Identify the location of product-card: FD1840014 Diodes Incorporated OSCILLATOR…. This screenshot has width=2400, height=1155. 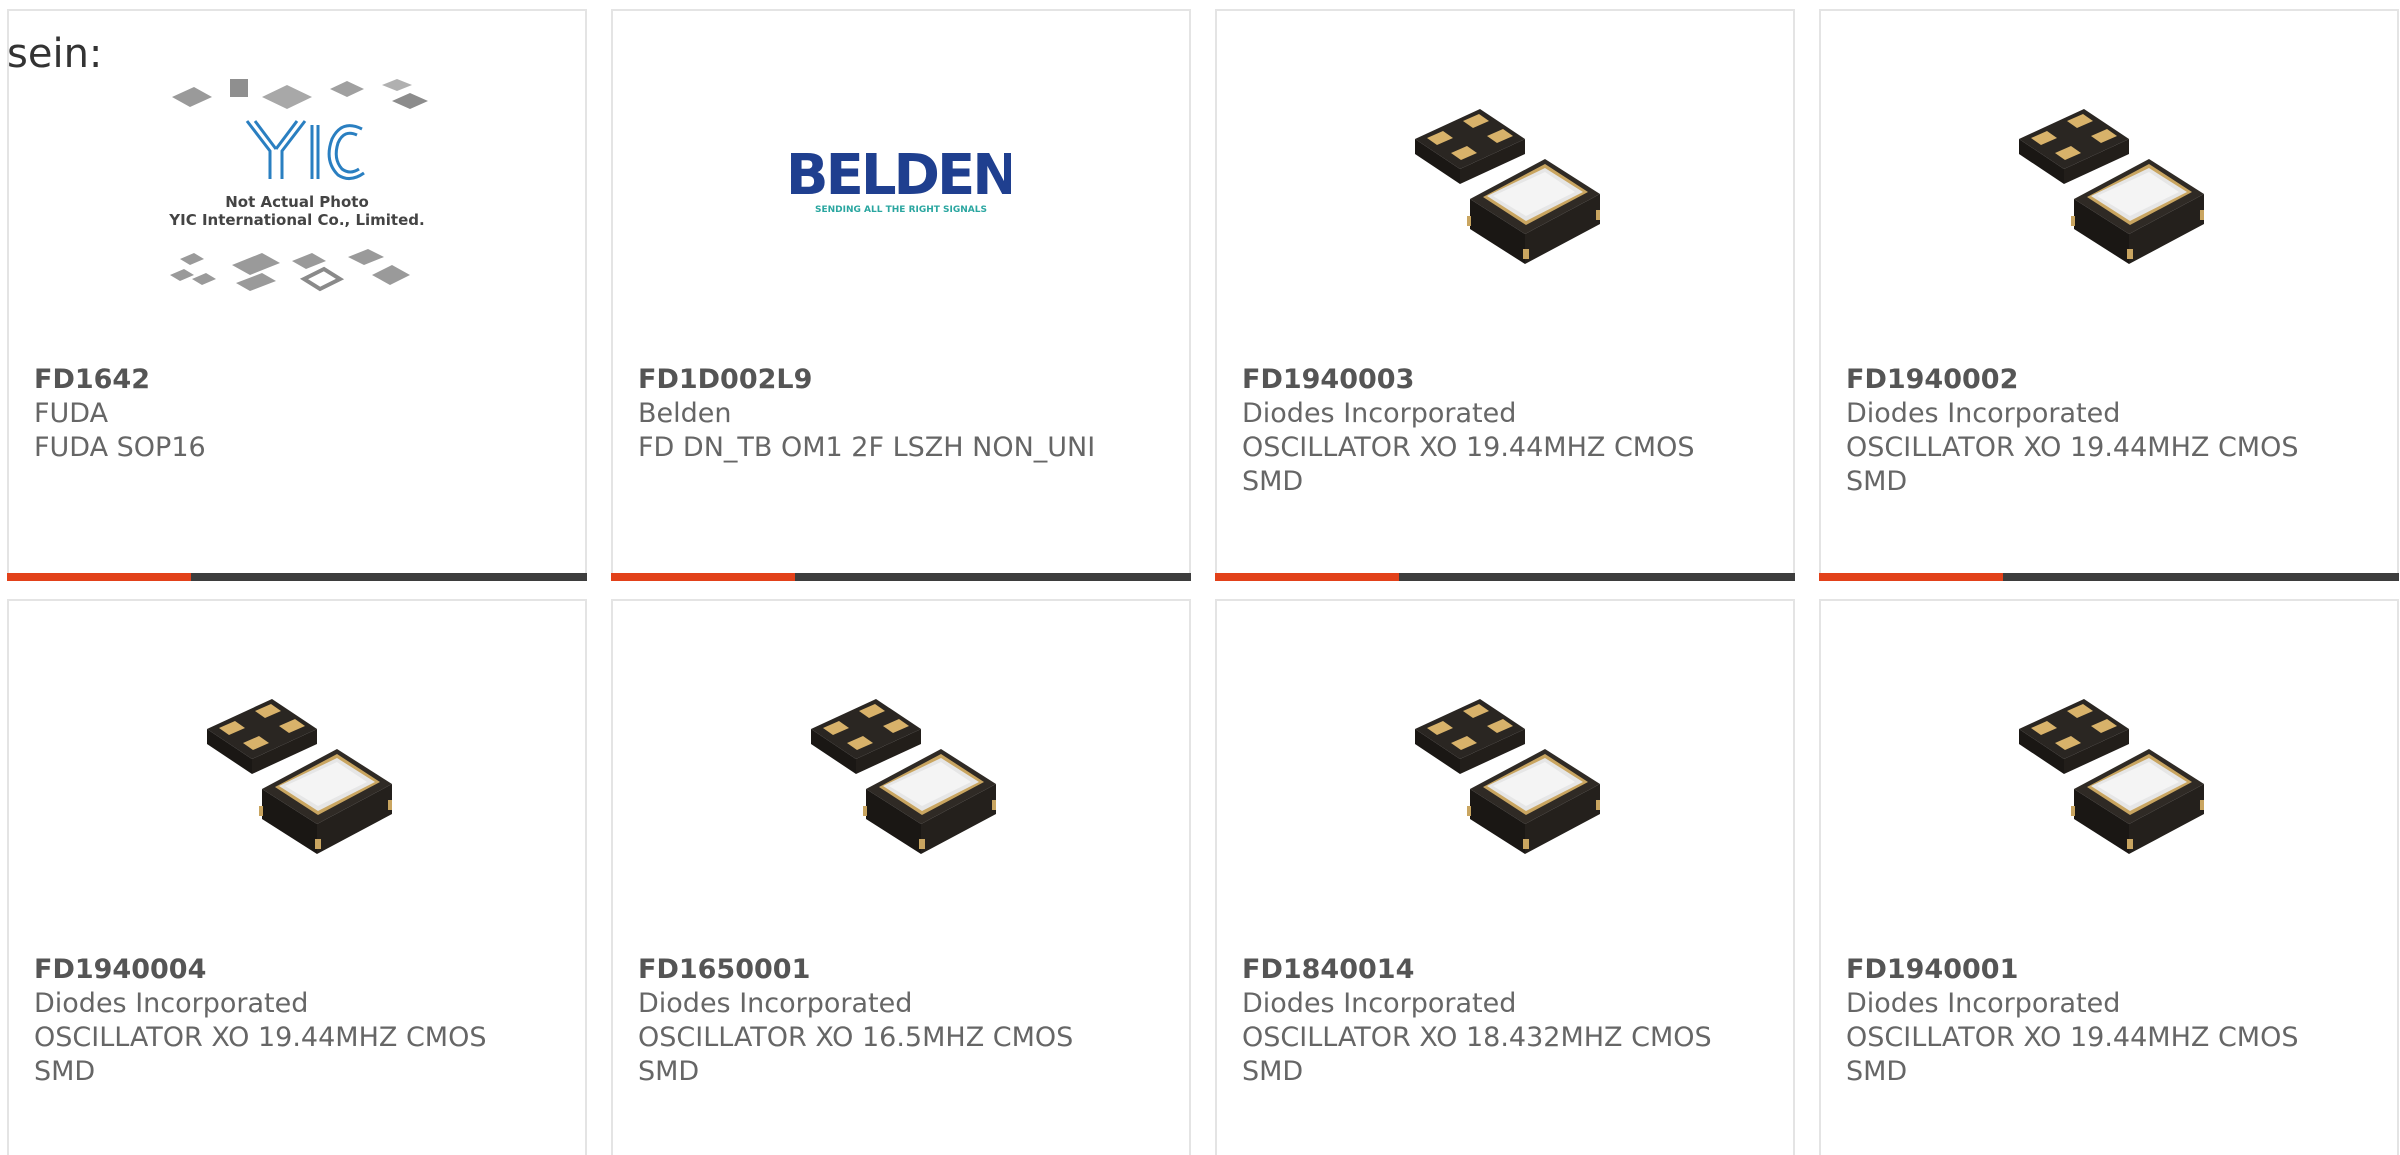
(1505, 877).